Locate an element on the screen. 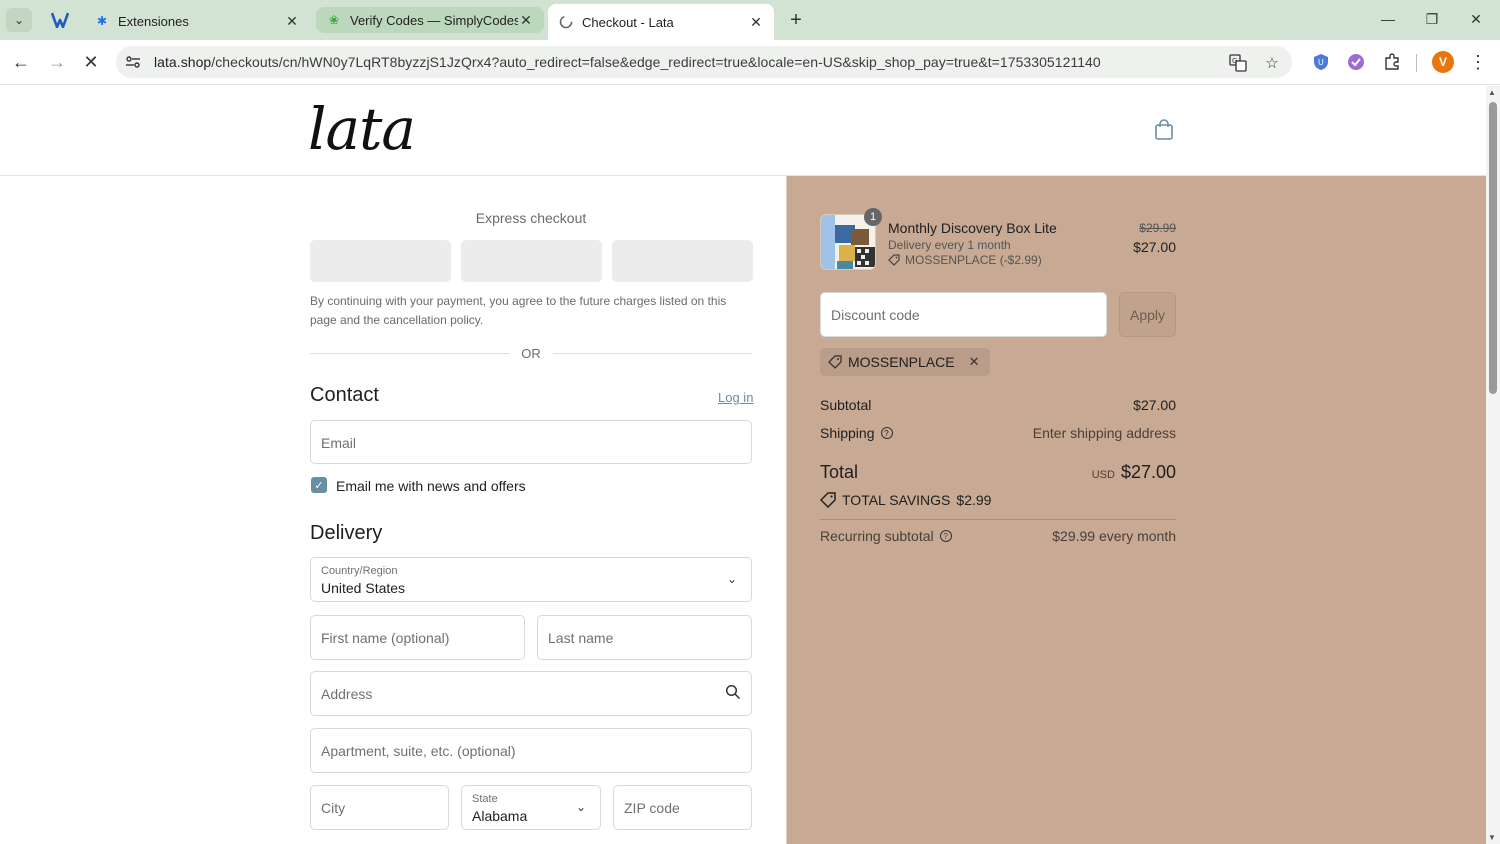 This screenshot has width=1500, height=844. tab-title: Verify Codes — SimplyCodes is located at coordinates (434, 20).